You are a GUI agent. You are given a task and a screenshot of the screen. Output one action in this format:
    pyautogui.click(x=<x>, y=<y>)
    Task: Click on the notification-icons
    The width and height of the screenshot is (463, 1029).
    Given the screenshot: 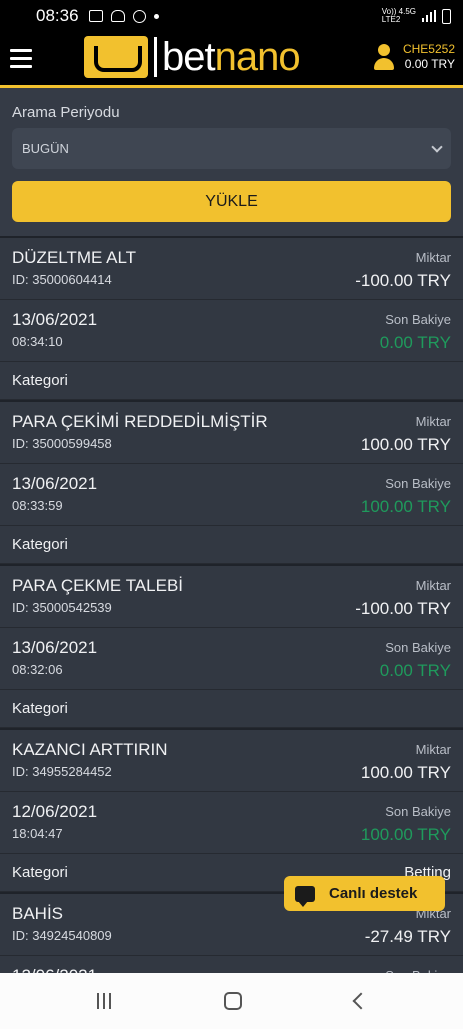 What is the action you would take?
    pyautogui.click(x=123, y=16)
    